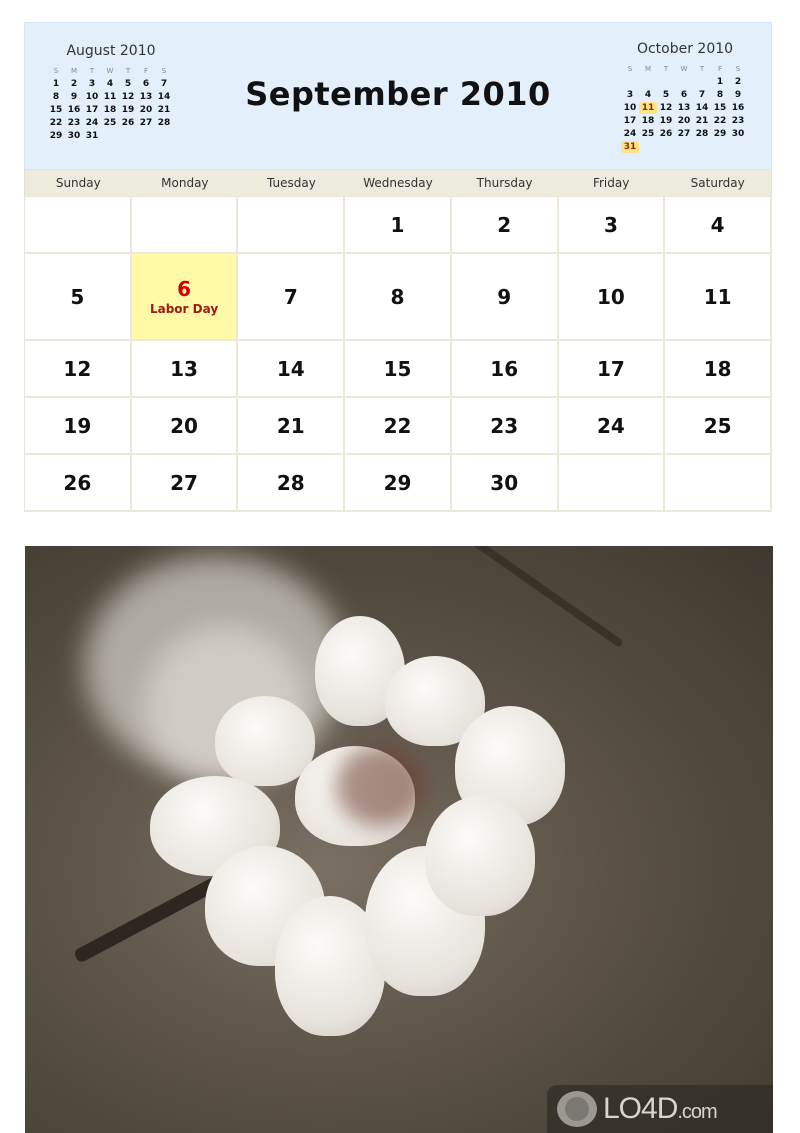 The height and width of the screenshot is (1133, 800). Describe the element at coordinates (504, 296) in the screenshot. I see `day-number: 9` at that location.